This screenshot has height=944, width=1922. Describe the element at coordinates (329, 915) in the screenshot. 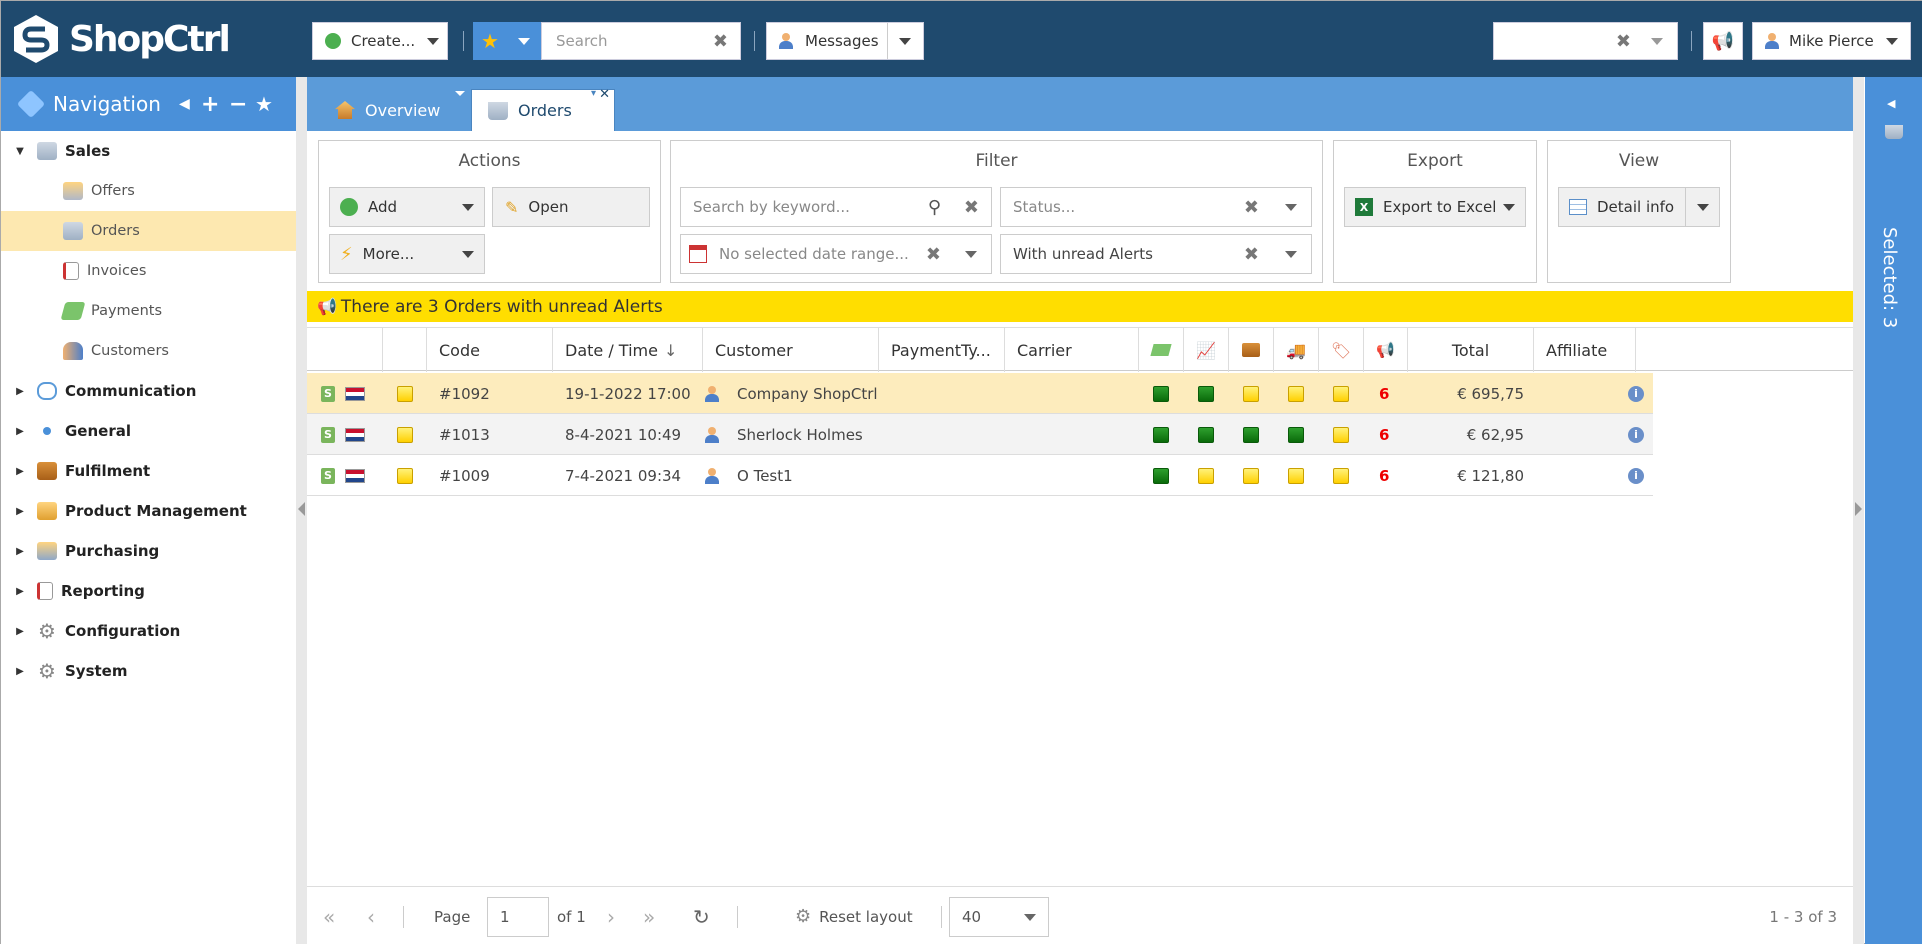

I see `first-page-button: «` at that location.